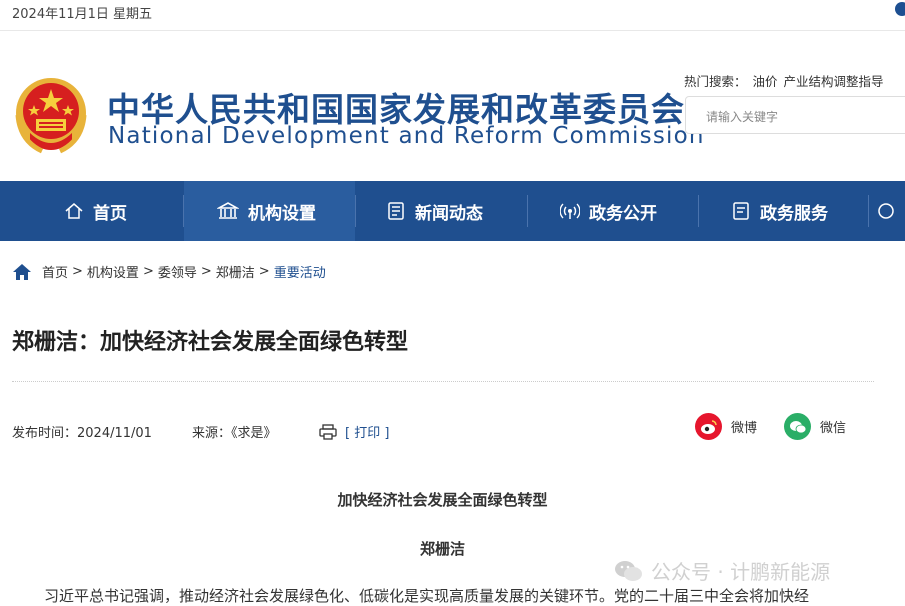 This screenshot has height=606, width=905. I want to click on hot-search-term: 油价, so click(765, 81).